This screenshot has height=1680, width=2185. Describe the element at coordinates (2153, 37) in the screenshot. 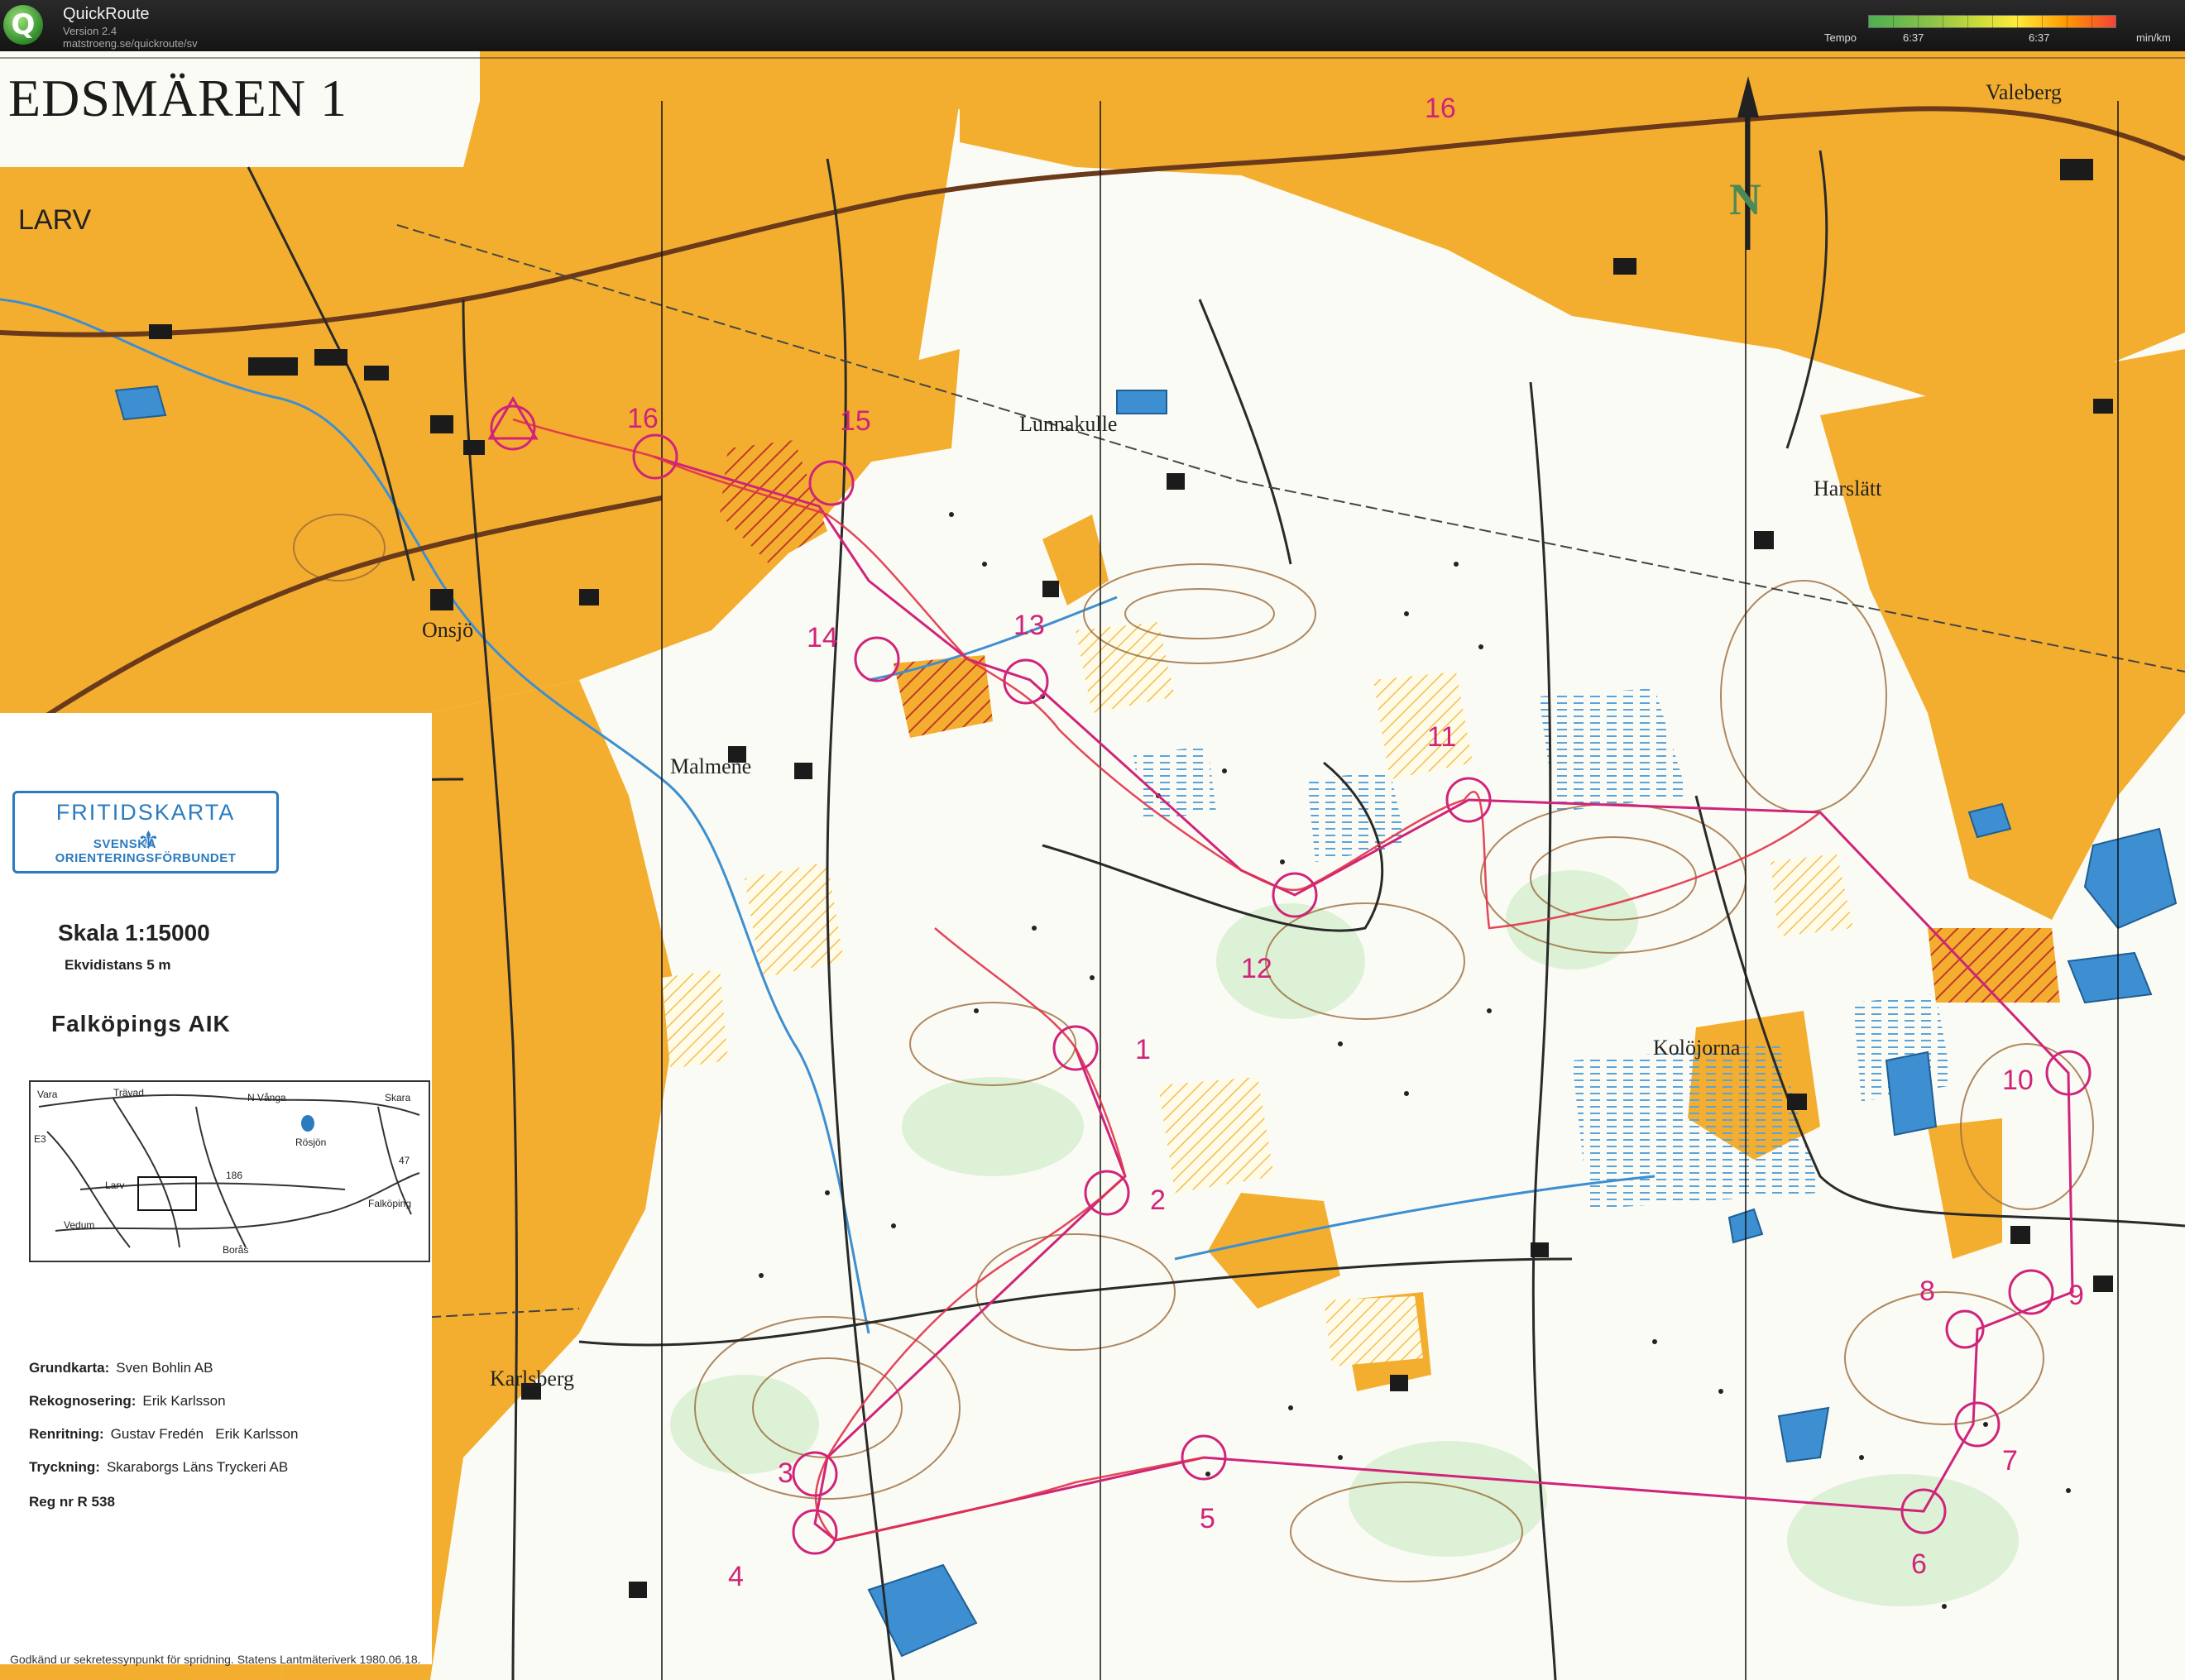

I see `tempo-unit: min/km` at that location.